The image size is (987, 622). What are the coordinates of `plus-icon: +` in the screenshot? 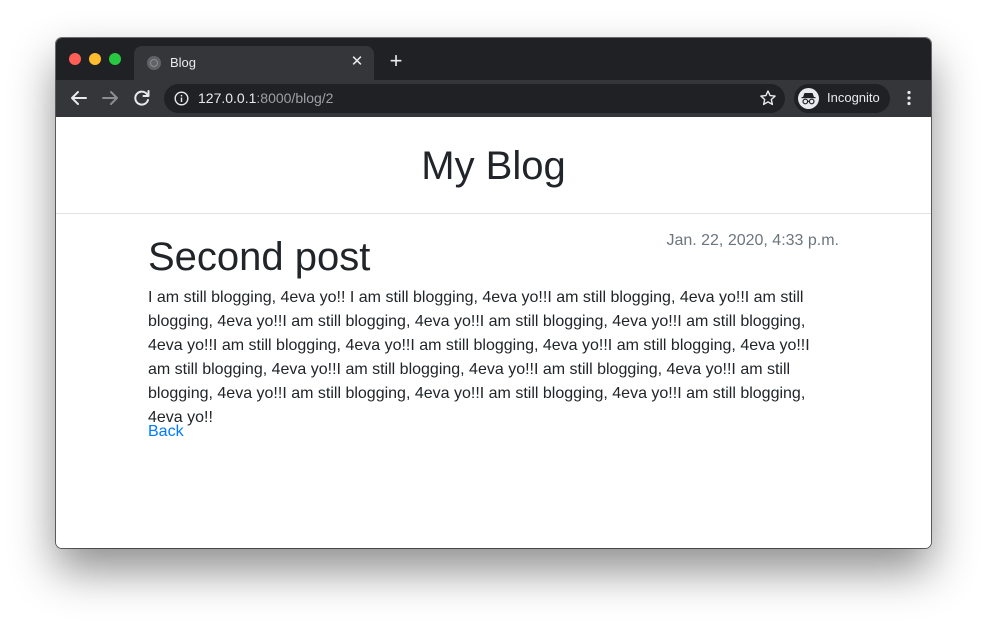 It's located at (396, 61).